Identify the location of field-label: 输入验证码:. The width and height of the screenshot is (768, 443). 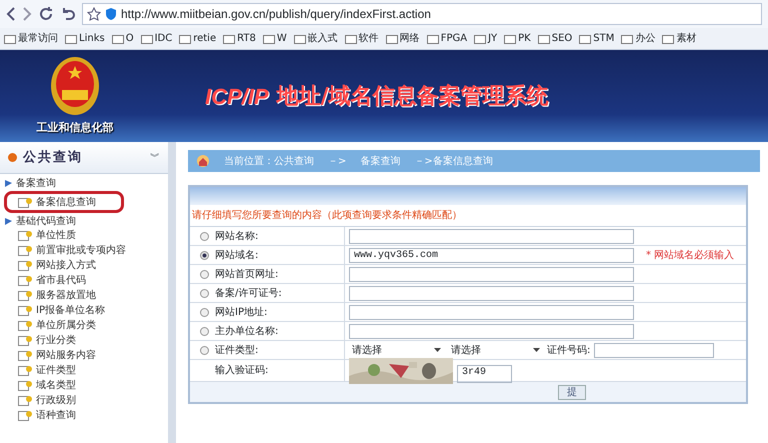
(241, 371).